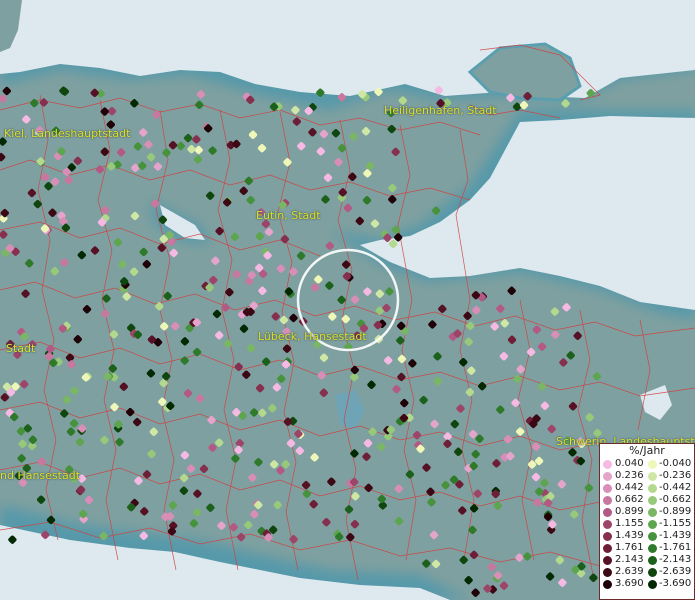 This screenshot has width=695, height=600. What do you see at coordinates (629, 583) in the screenshot?
I see `legend-value-positive: 3.690` at bounding box center [629, 583].